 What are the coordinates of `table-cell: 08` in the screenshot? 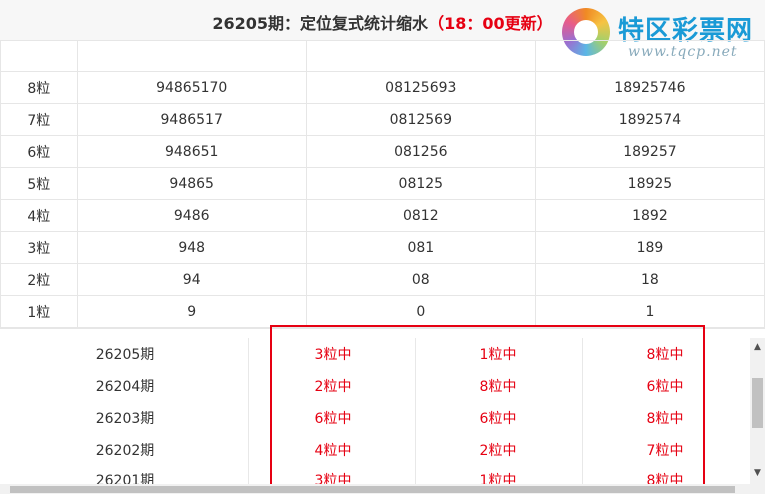 It's located at (420, 279).